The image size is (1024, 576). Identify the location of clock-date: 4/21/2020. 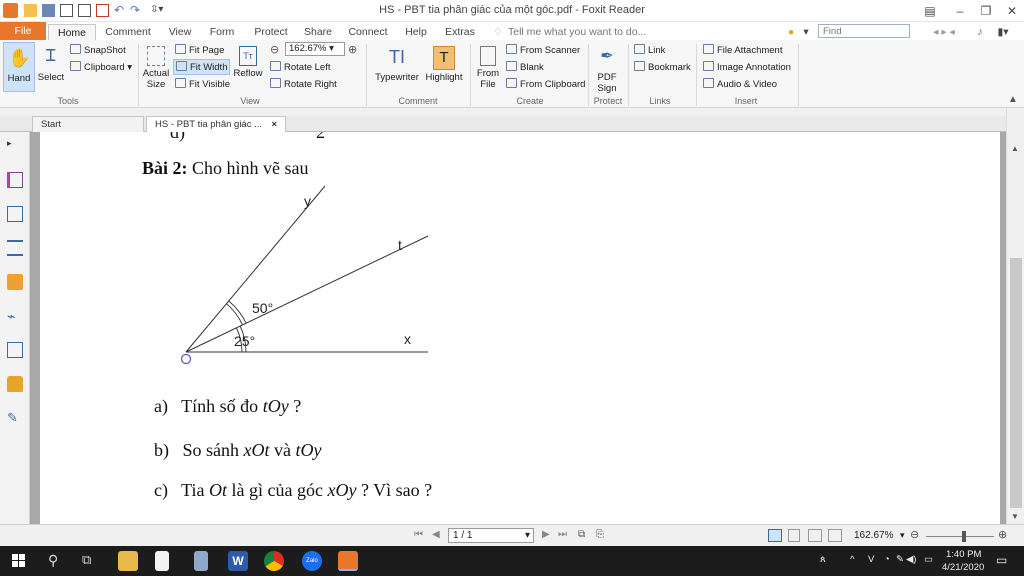
(963, 567).